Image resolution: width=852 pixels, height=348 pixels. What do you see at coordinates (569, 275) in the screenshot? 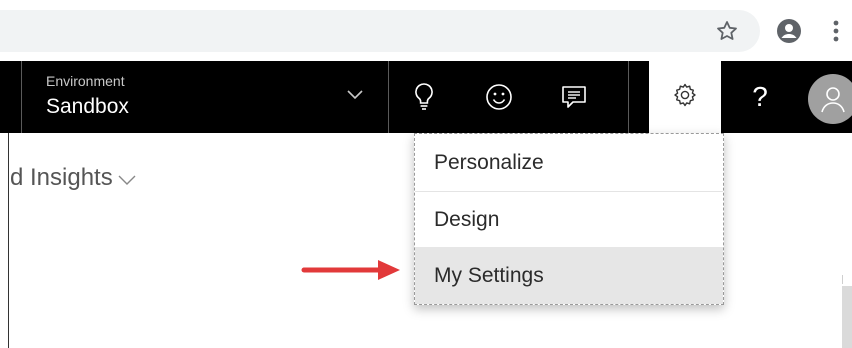
I see `menu-item-my-settings: My Settings` at bounding box center [569, 275].